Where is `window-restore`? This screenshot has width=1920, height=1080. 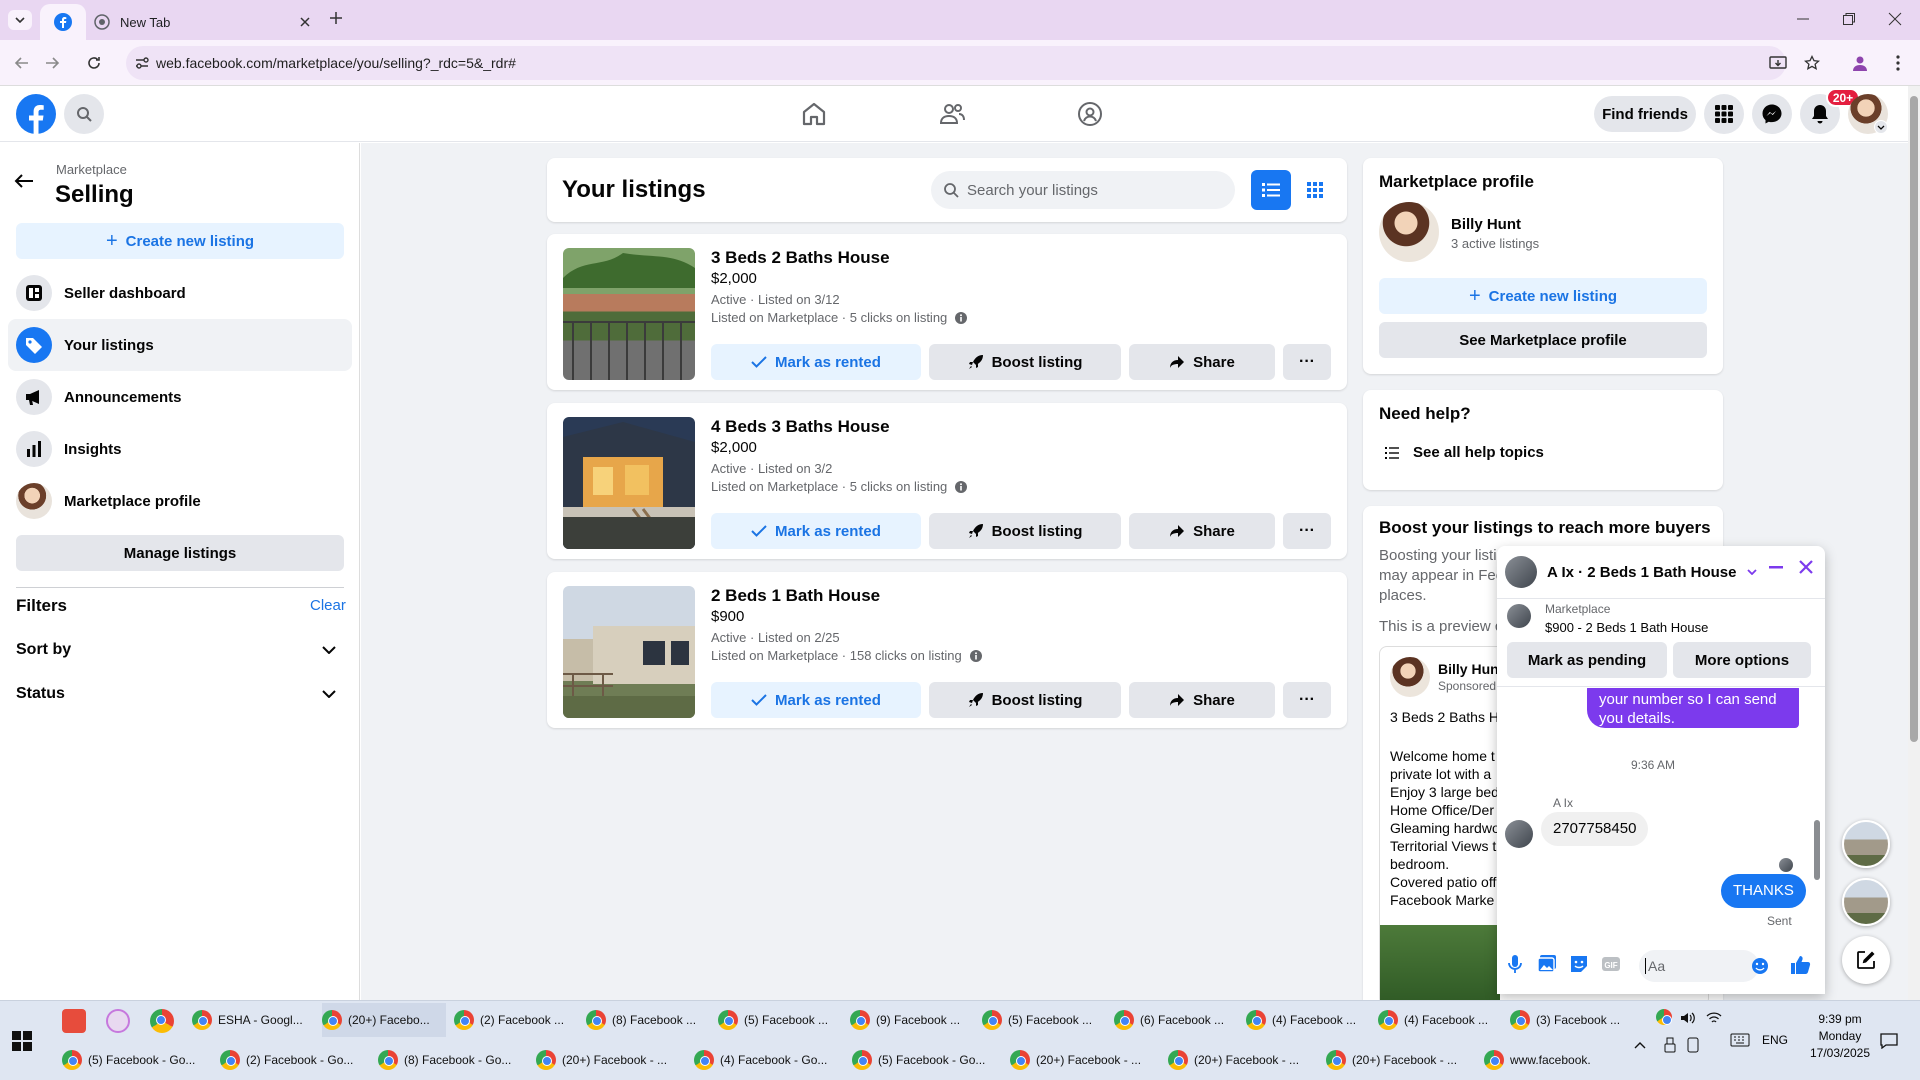 window-restore is located at coordinates (1850, 20).